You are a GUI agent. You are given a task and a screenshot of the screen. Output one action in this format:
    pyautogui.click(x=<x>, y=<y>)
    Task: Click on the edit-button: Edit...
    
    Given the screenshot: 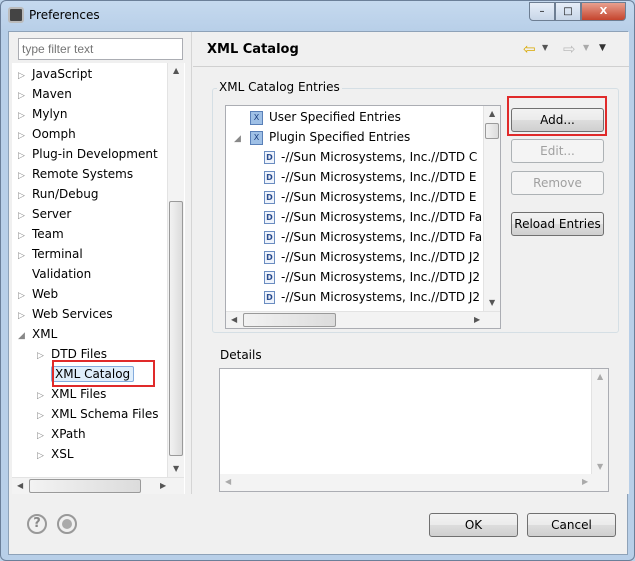 What is the action you would take?
    pyautogui.click(x=557, y=151)
    